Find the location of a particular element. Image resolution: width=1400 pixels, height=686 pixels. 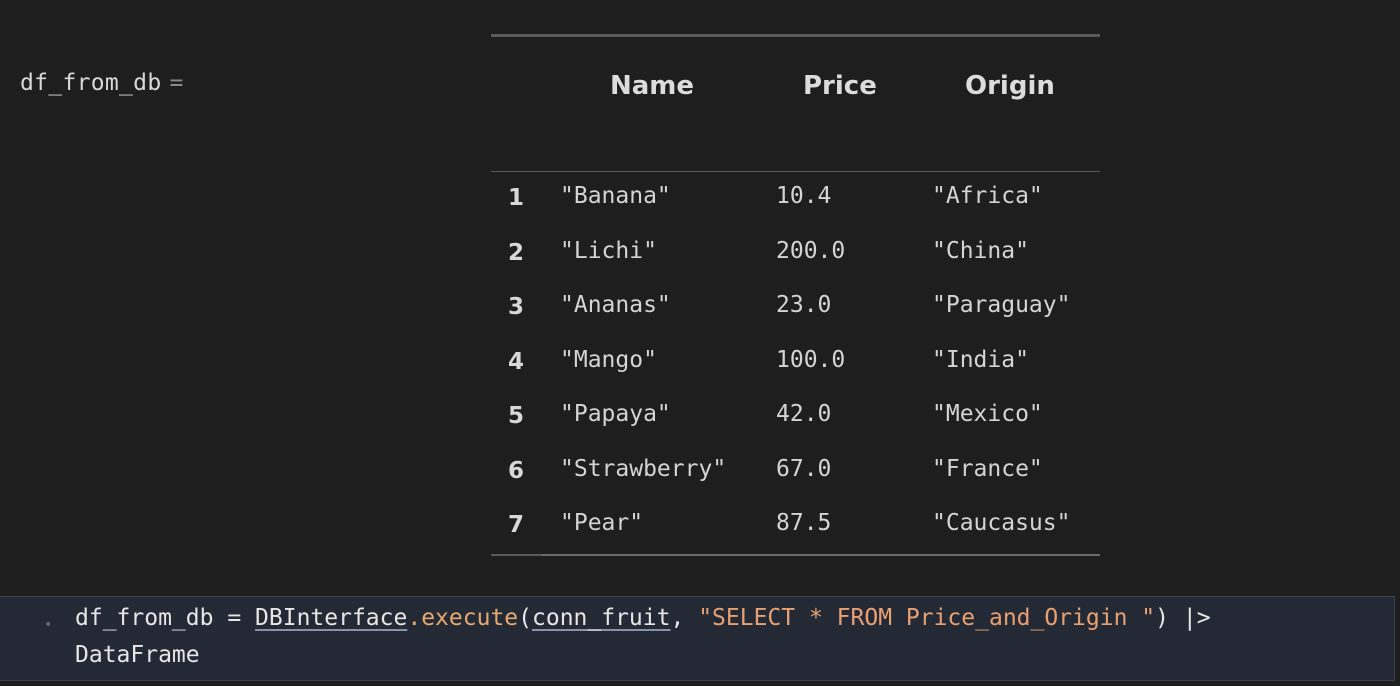

column-header-name: Name is located at coordinates (652, 86).